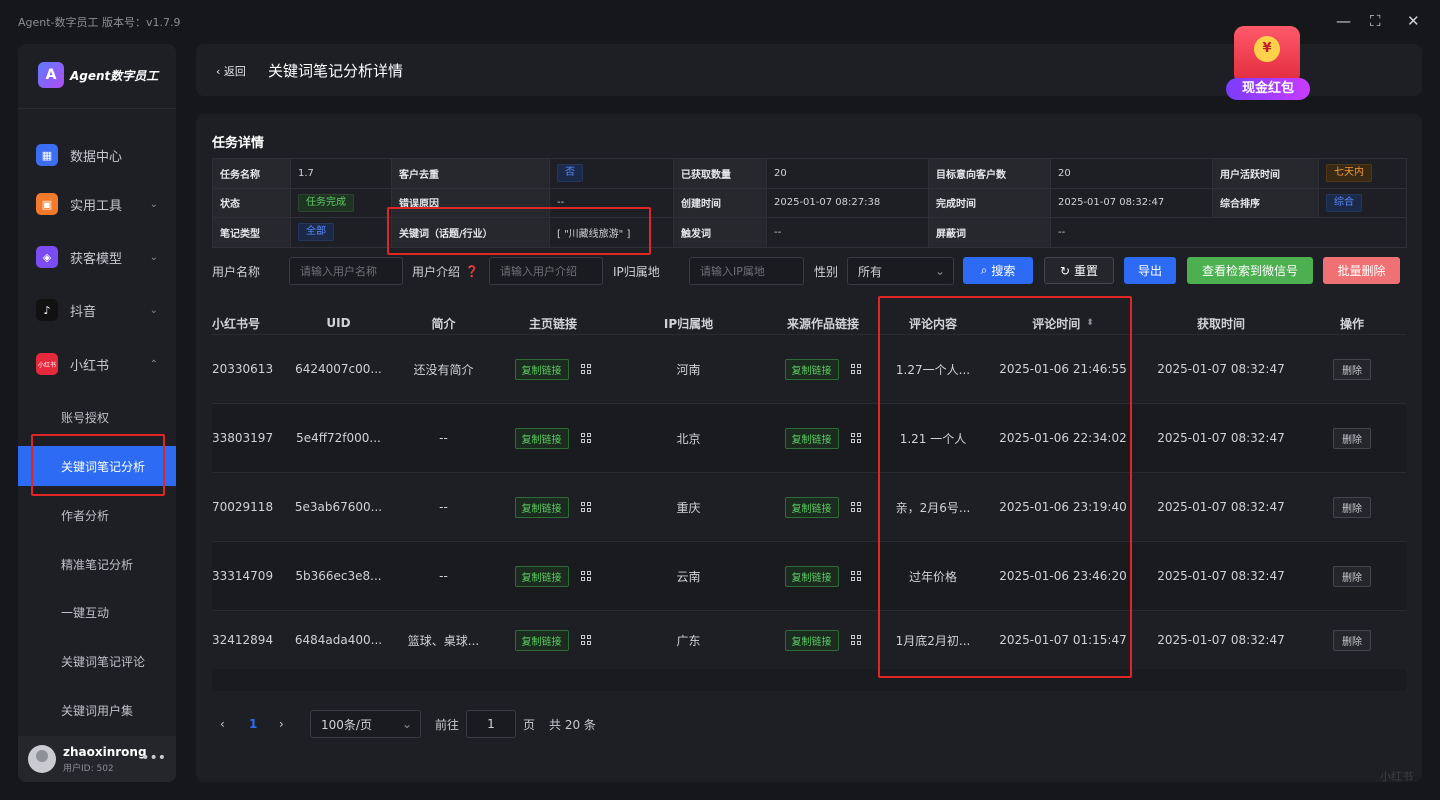  I want to click on gender-select: 所有 ⌄, so click(900, 271).